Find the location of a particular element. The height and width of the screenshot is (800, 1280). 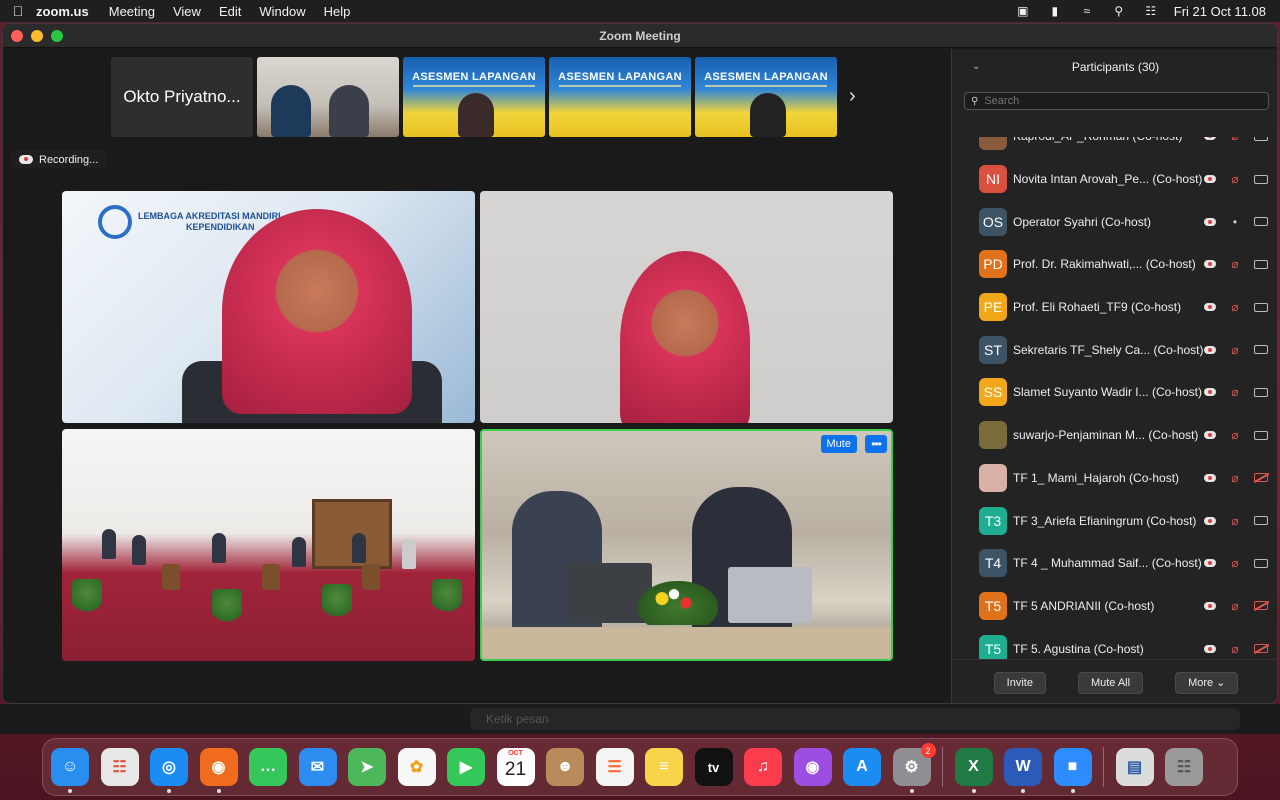

participant-row: PE Prof. Eli Rohaeti_TF9 (Co-host) ⌀ is located at coordinates (1114, 307).